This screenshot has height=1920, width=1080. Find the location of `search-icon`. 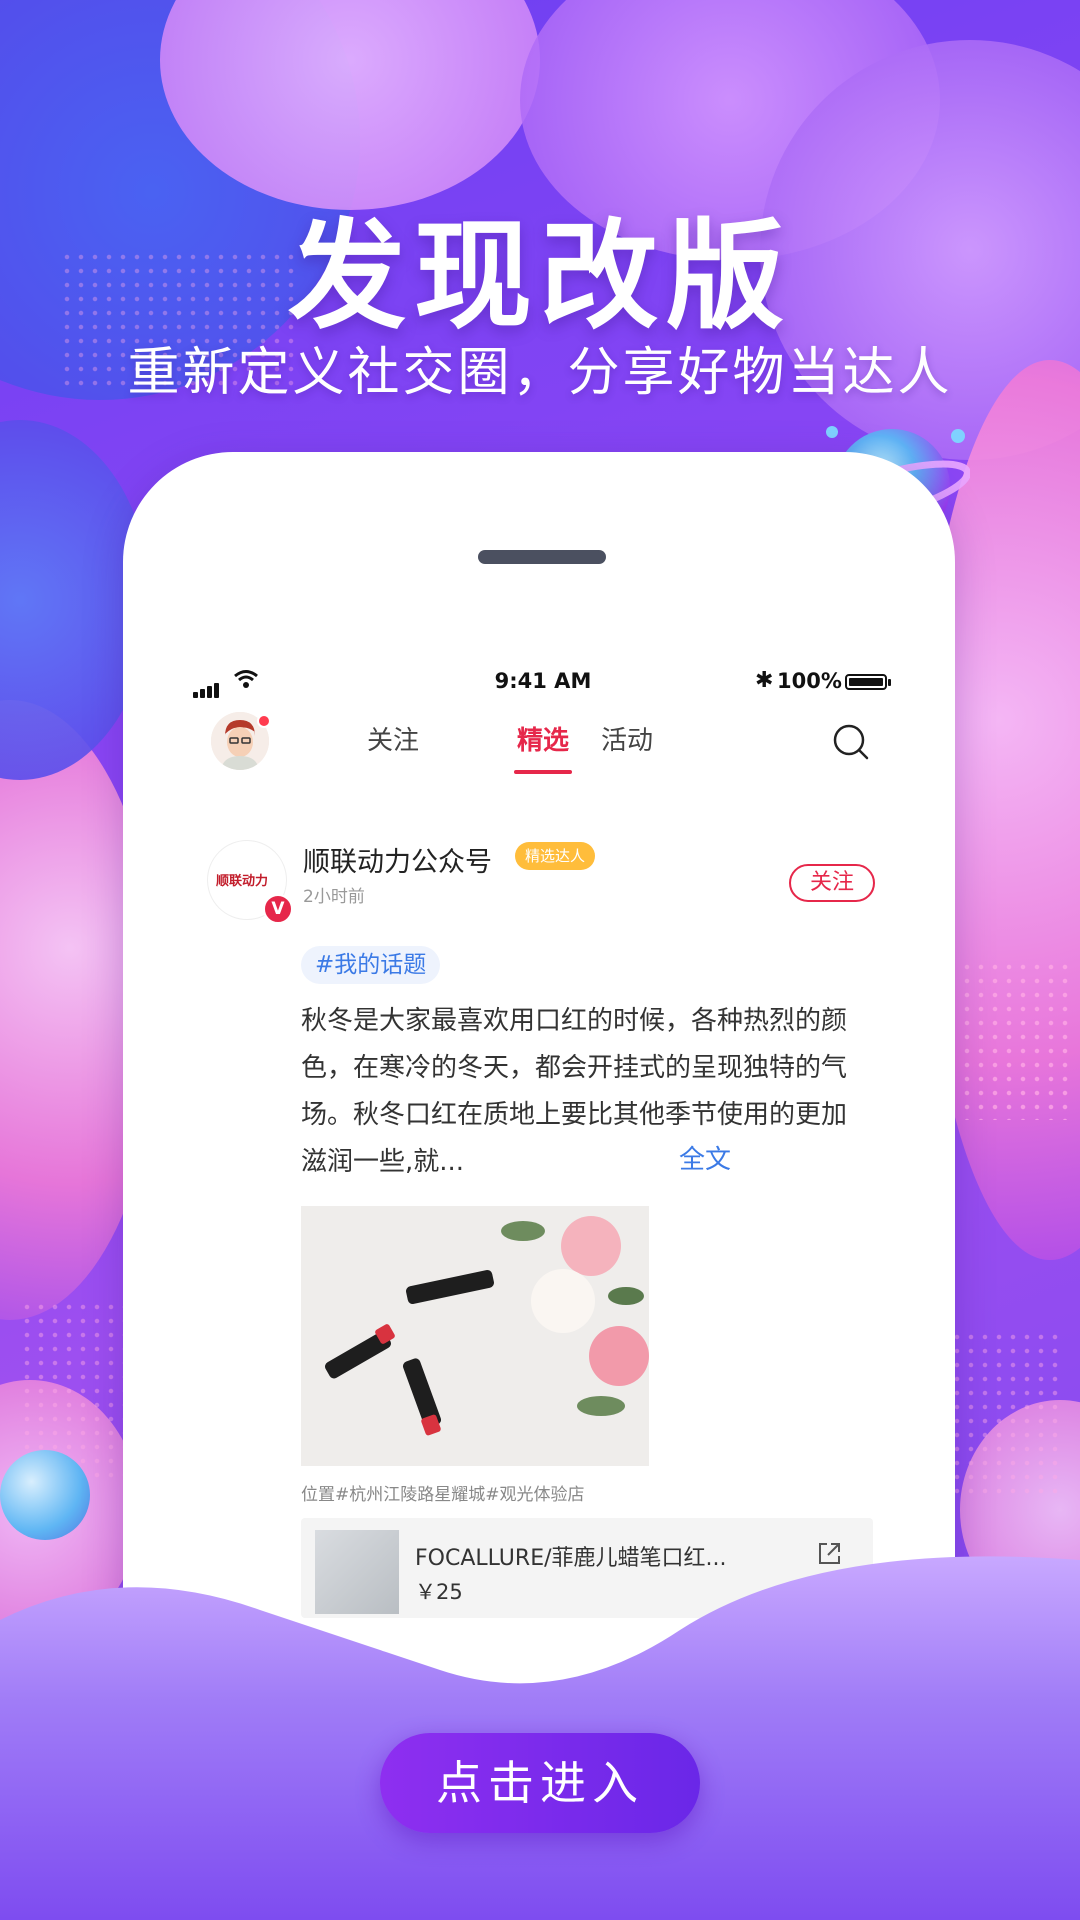

search-icon is located at coordinates (851, 742).